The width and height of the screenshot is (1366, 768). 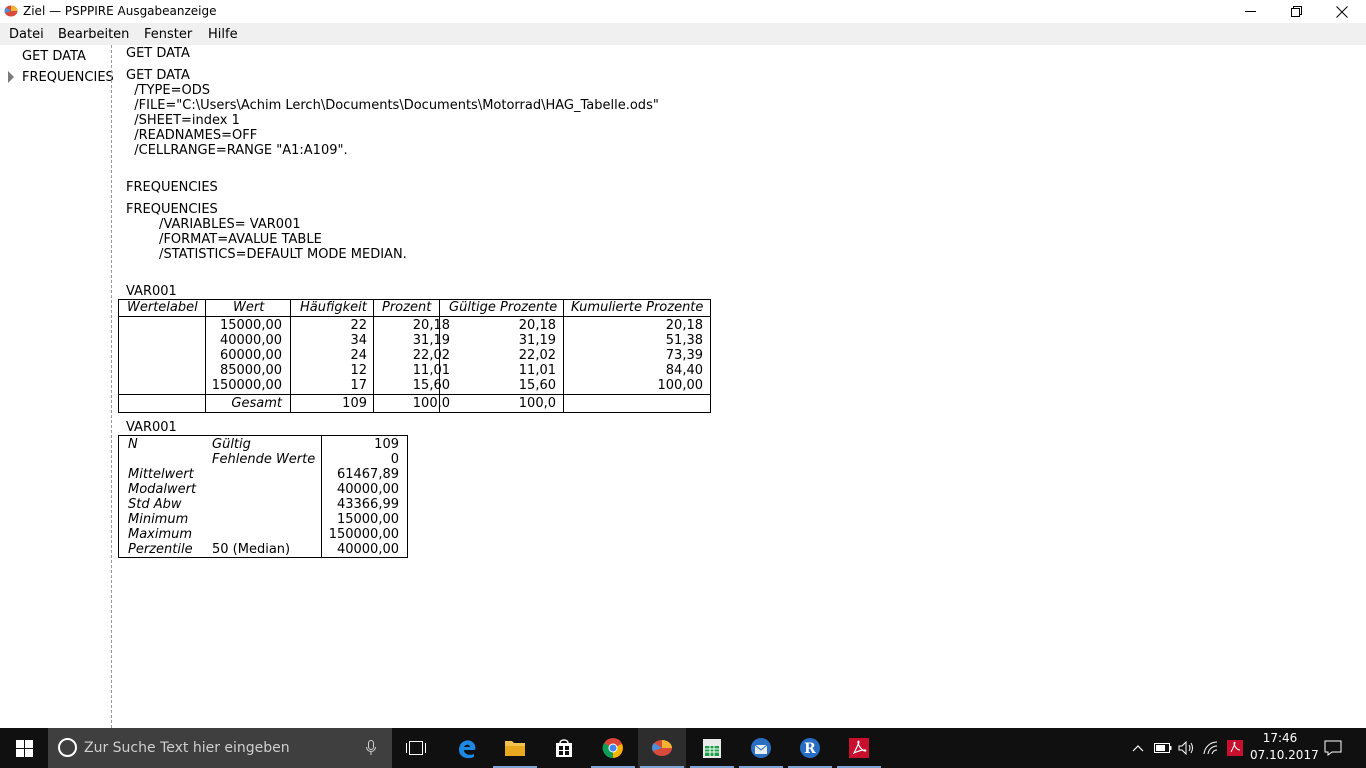 I want to click on minimize-button, so click(x=1250, y=11).